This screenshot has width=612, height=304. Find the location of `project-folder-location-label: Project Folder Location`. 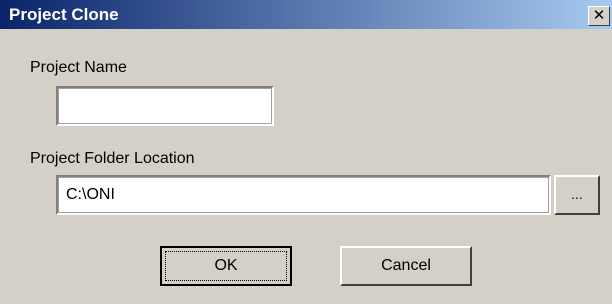

project-folder-location-label: Project Folder Location is located at coordinates (112, 158).